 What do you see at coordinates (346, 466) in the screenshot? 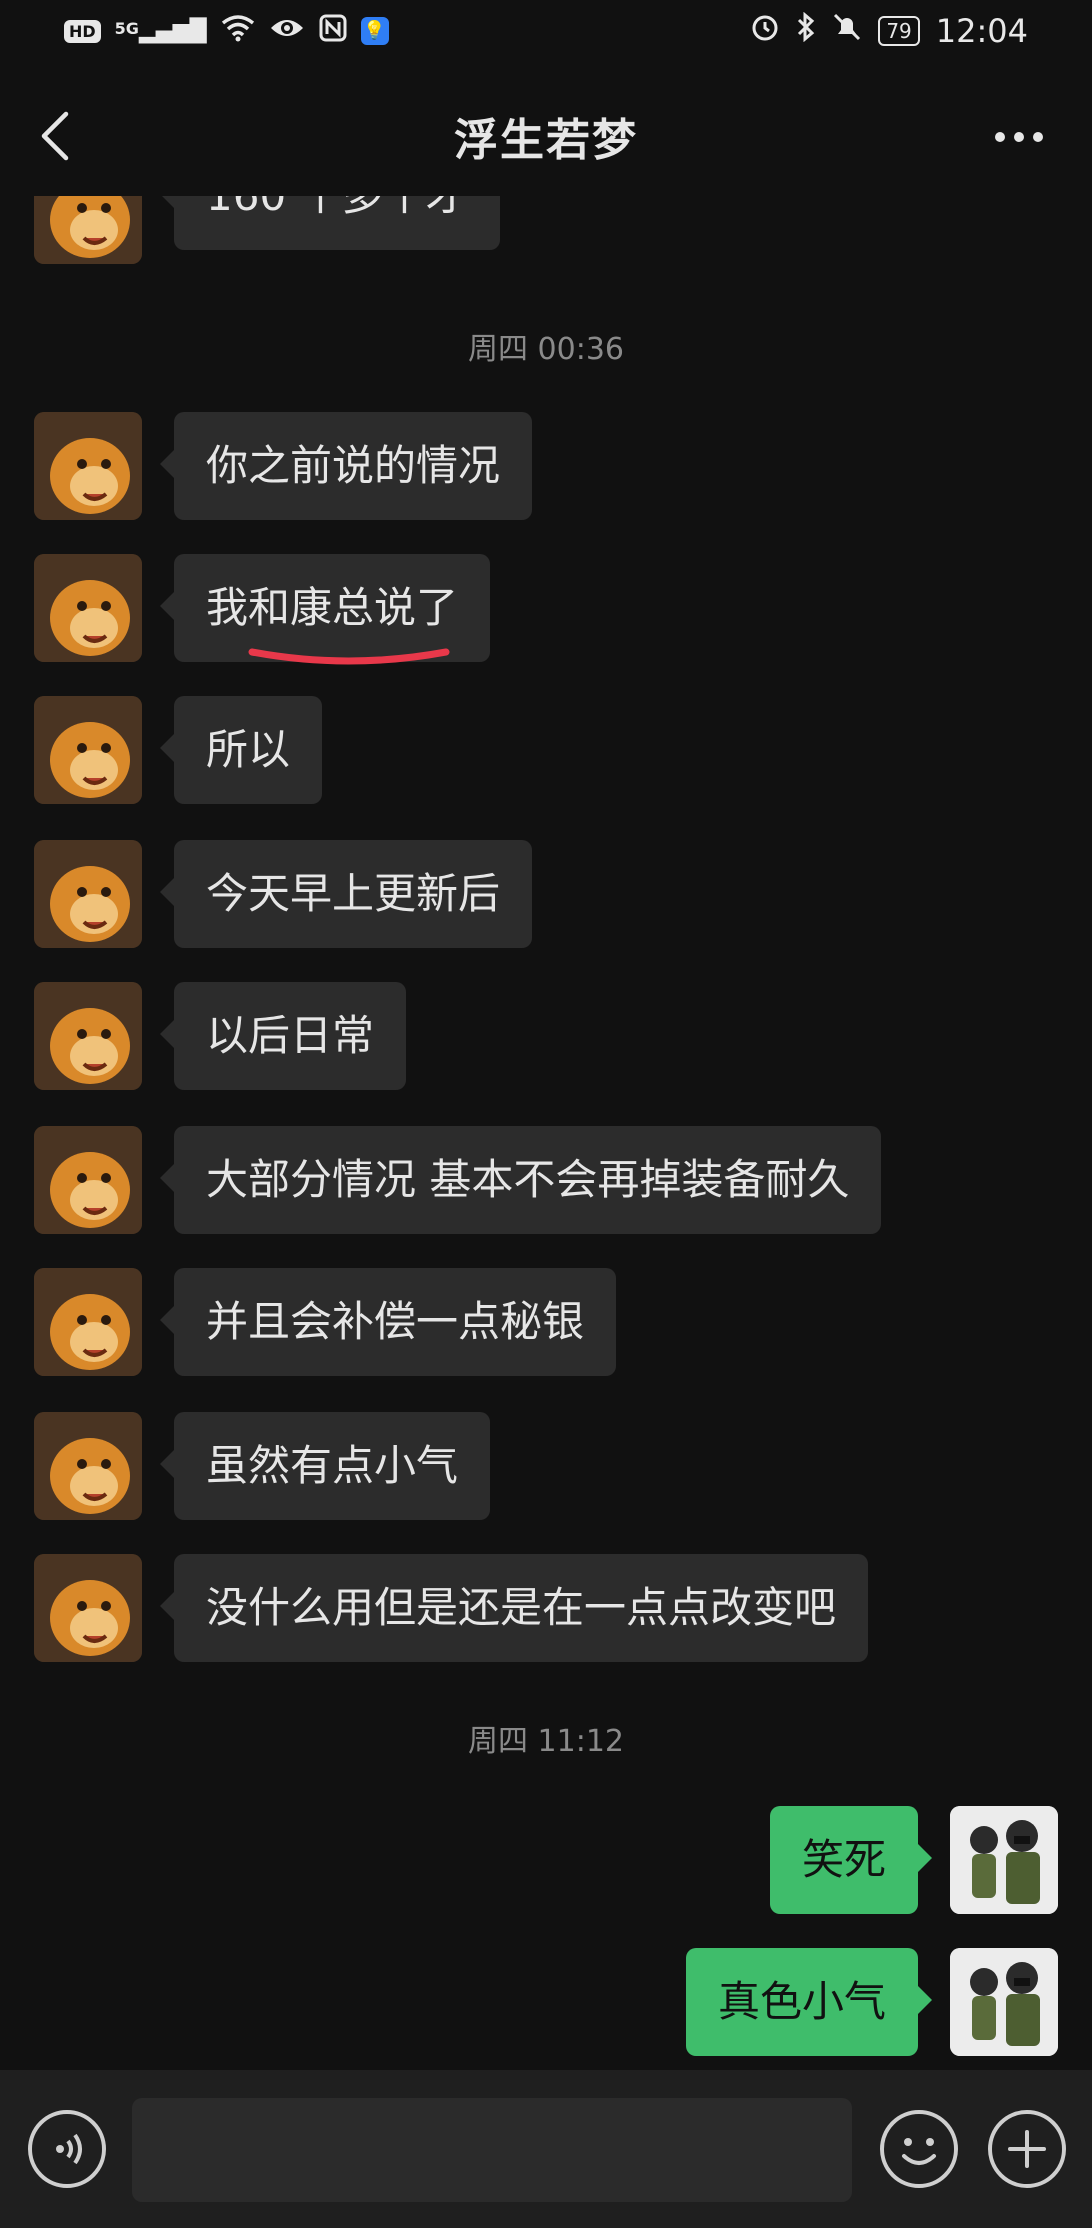
I see `message-bubble: 你之前说的情况` at bounding box center [346, 466].